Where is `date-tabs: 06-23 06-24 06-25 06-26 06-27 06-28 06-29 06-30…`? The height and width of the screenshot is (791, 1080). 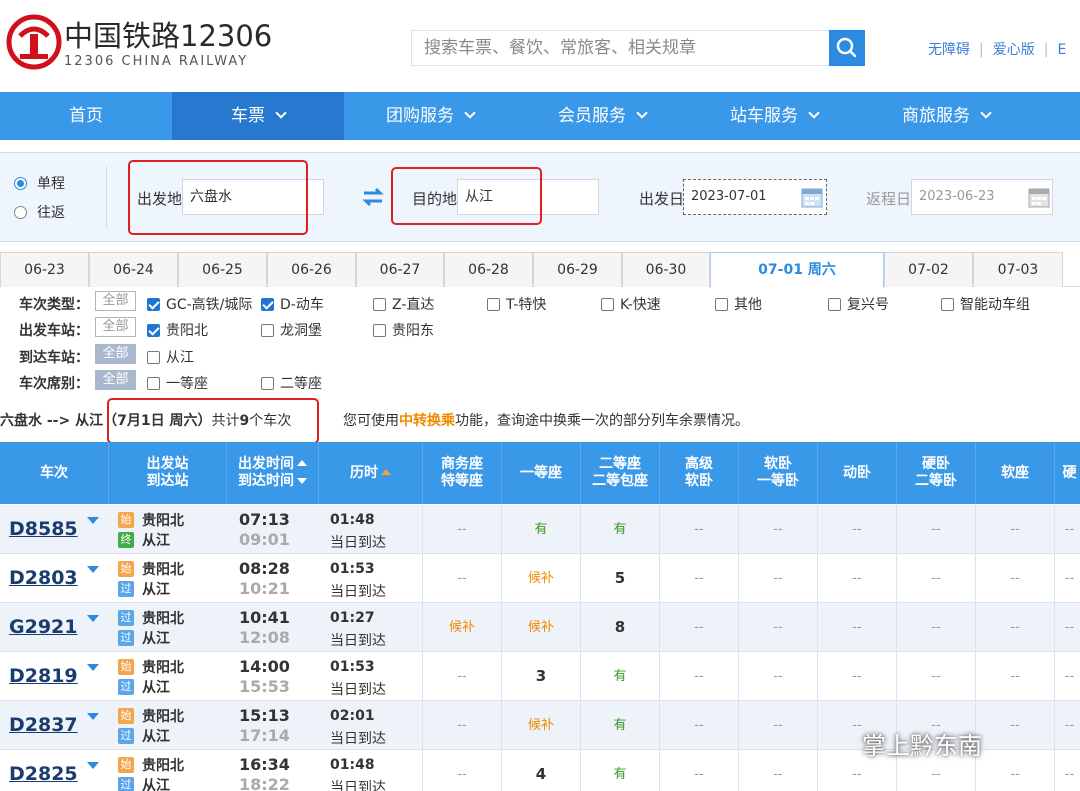
date-tabs: 06-23 06-24 06-25 06-26 06-27 06-28 06-29 06-30… is located at coordinates (540, 270).